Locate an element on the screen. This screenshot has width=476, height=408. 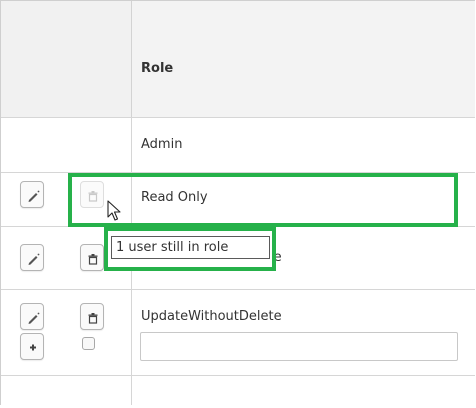
delete-disabled-tooltip: 1 user still in role is located at coordinates (190, 249).